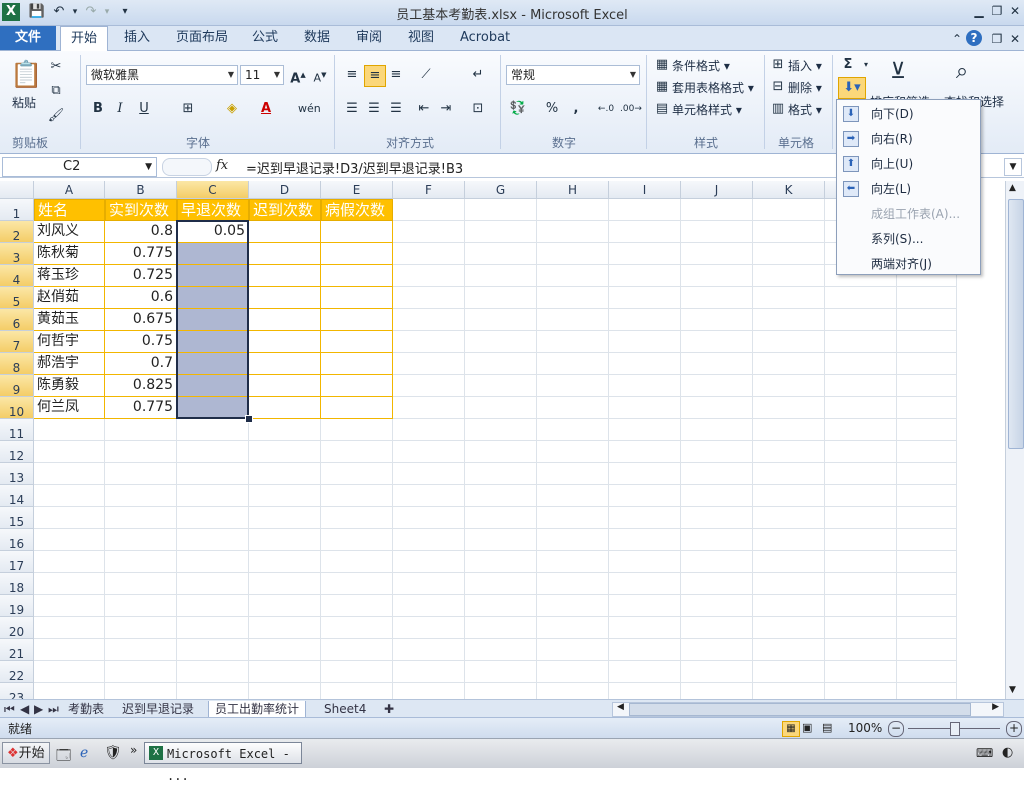 The width and height of the screenshot is (1024, 787). Describe the element at coordinates (285, 562) in the screenshot. I see `cell-d17` at that location.